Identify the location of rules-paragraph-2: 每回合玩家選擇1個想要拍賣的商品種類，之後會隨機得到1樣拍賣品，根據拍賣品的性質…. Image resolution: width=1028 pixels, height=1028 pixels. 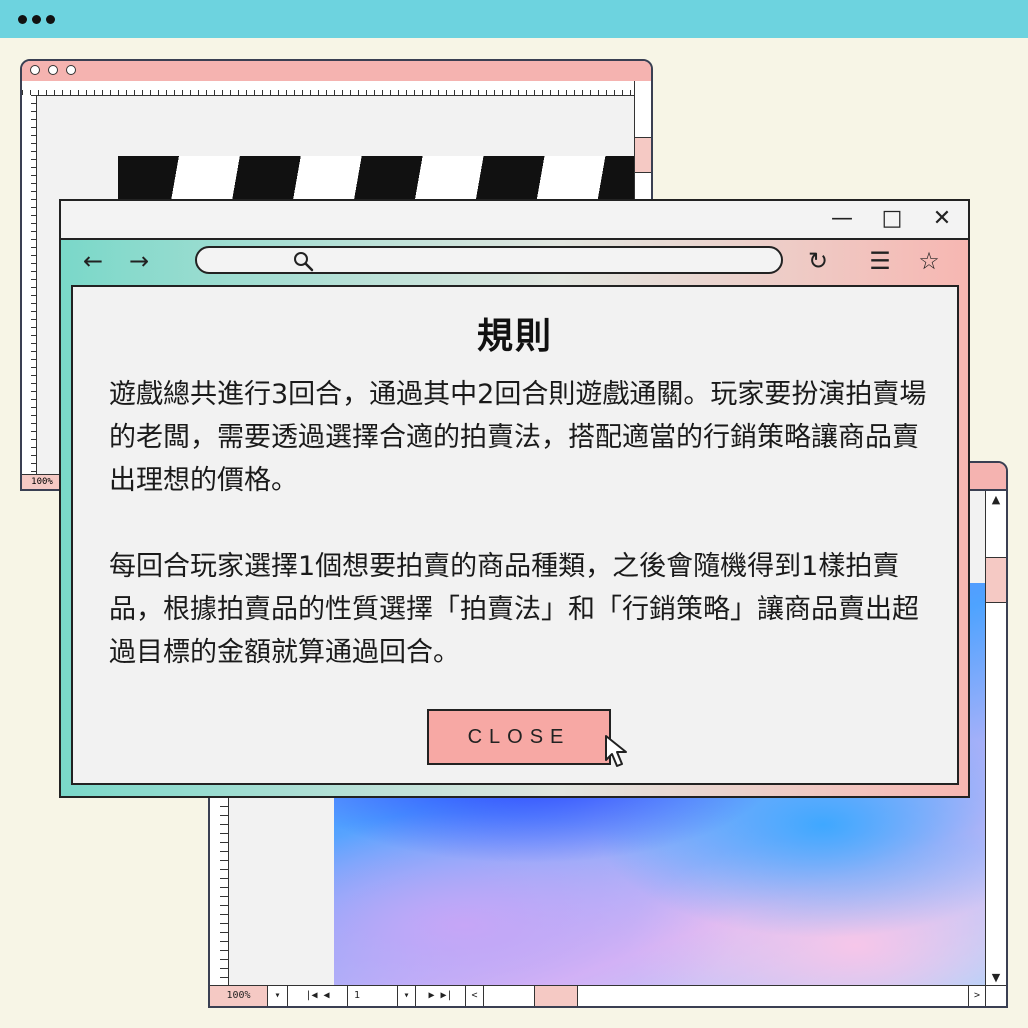
(514, 609).